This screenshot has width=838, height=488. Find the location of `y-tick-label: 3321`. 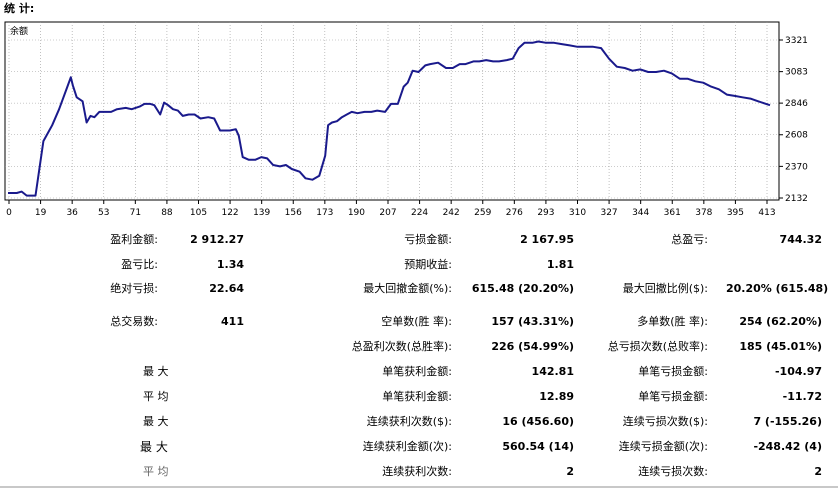

y-tick-label: 3321 is located at coordinates (796, 41).